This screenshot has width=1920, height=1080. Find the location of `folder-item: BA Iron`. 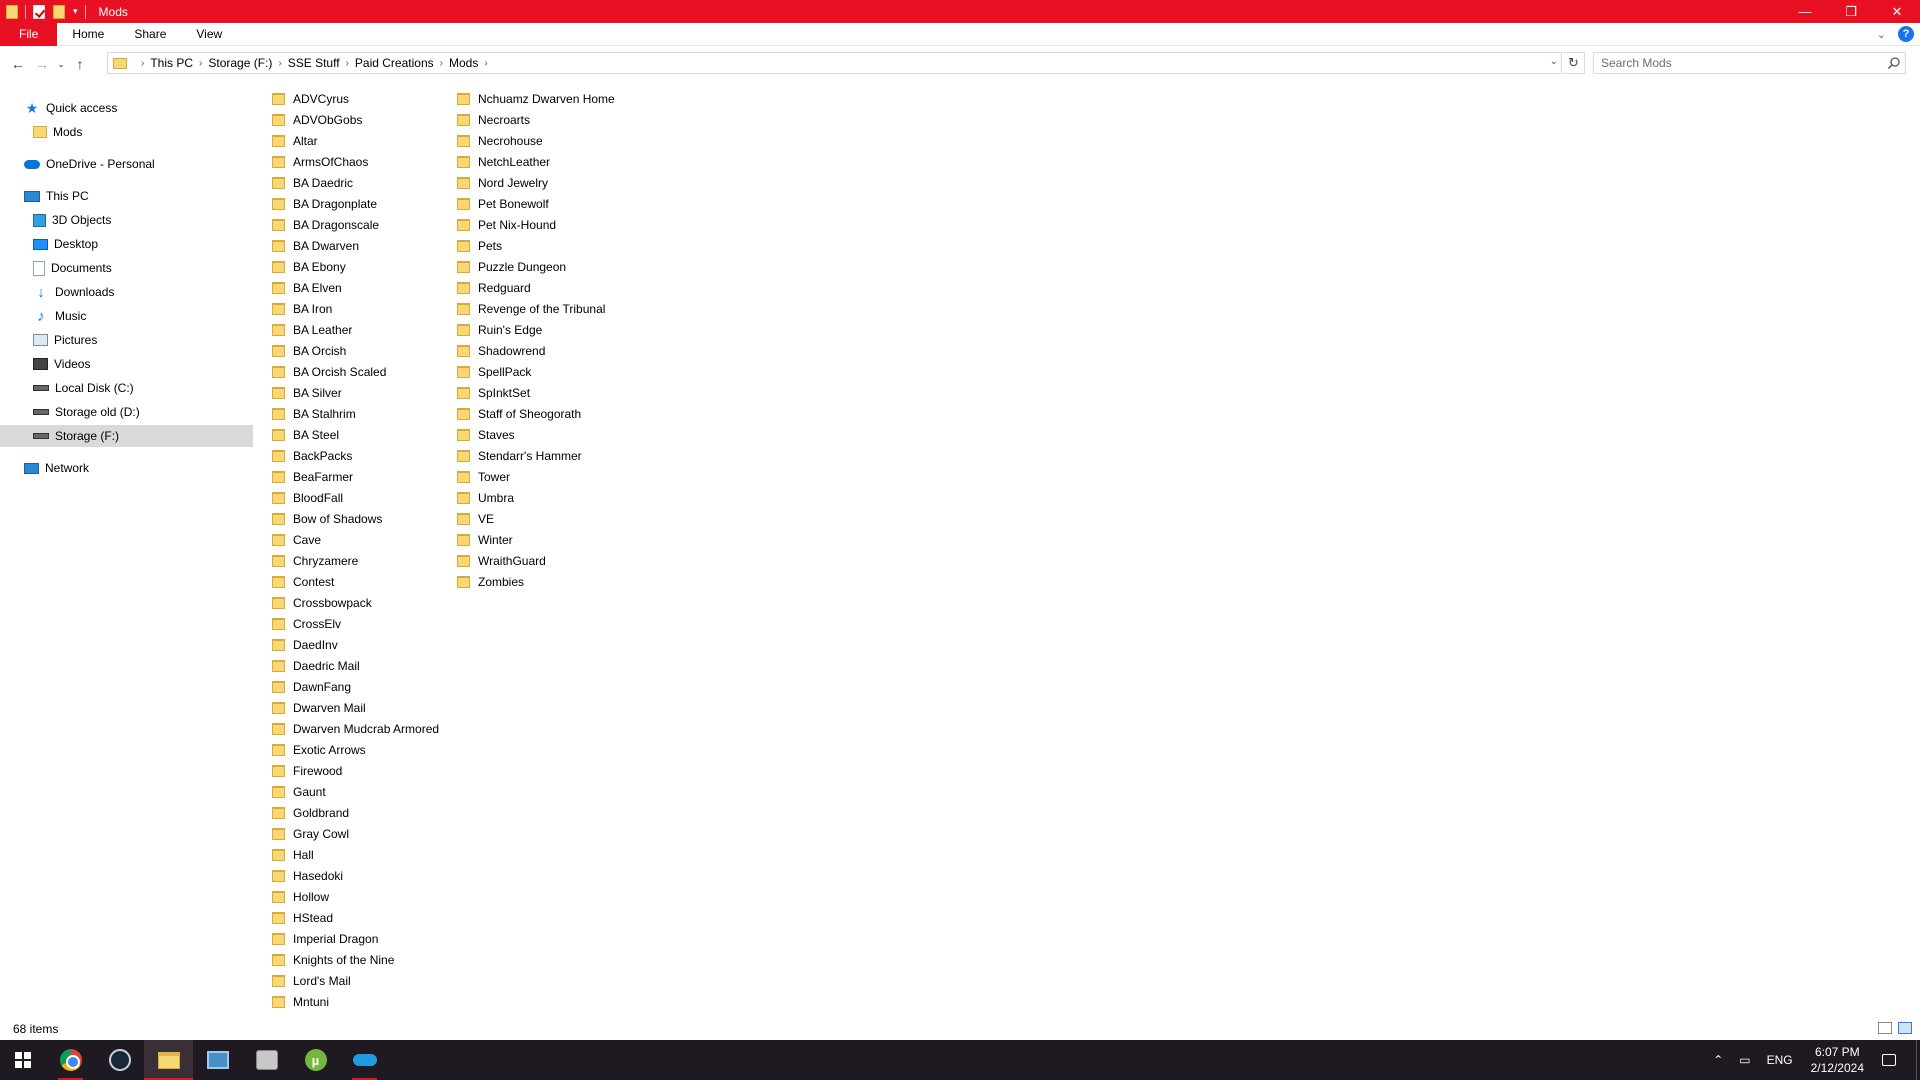

folder-item: BA Iron is located at coordinates (302, 308).